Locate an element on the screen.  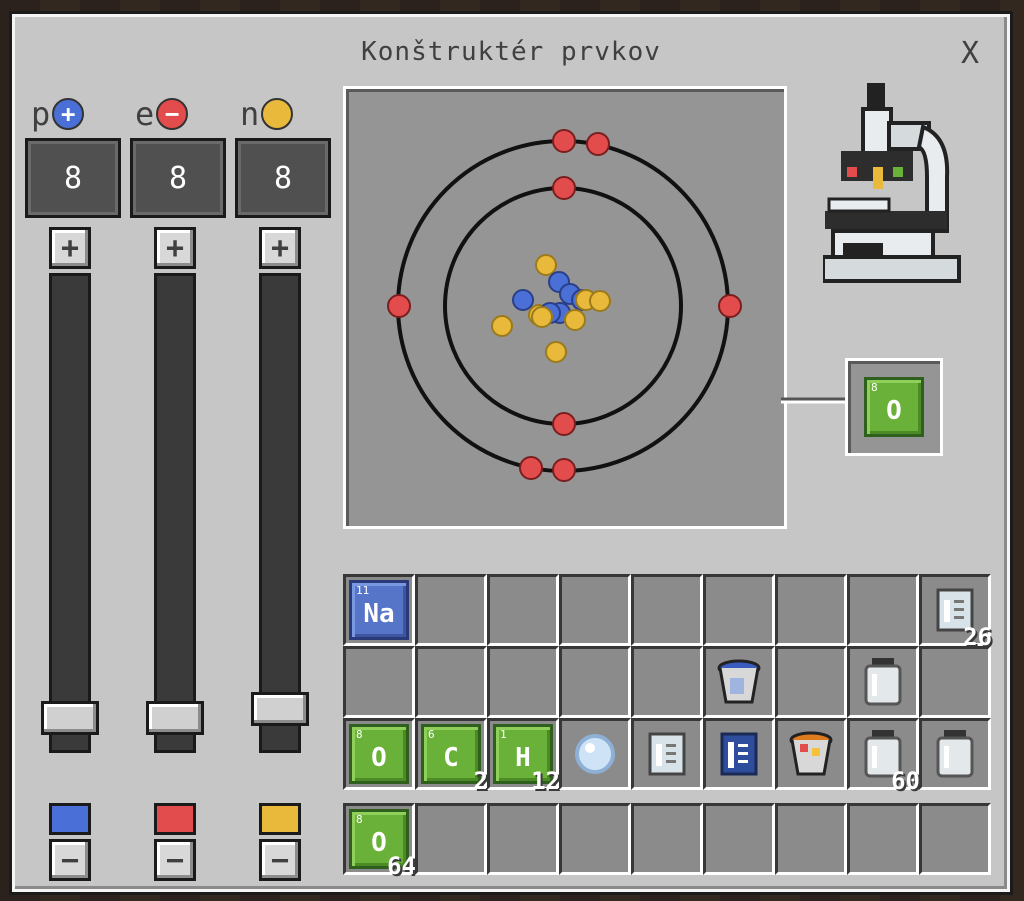
inventory-slot: 8 O is located at coordinates (379, 754).